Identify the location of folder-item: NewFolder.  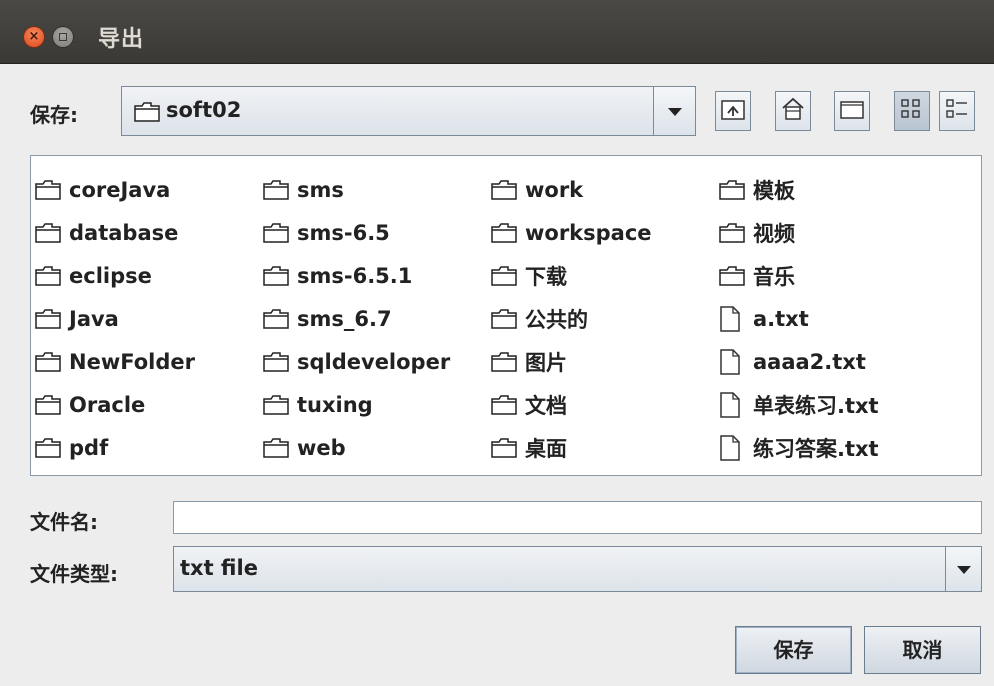
(115, 361).